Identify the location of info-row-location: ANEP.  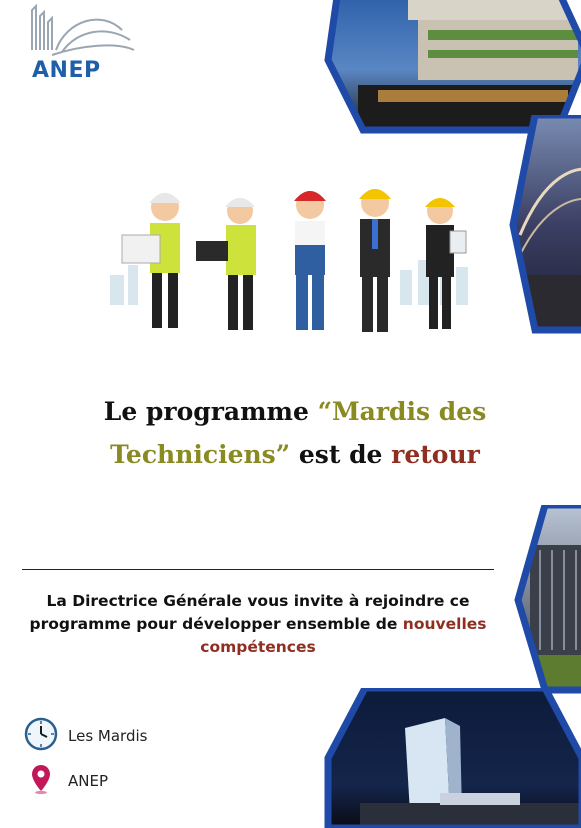
(66, 781).